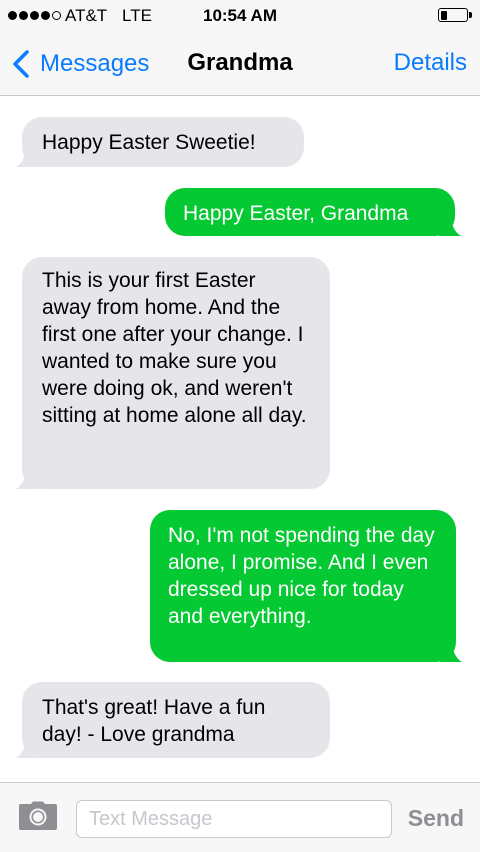  I want to click on message-bubble-incoming: Happy Easter Sweetie!, so click(160, 142).